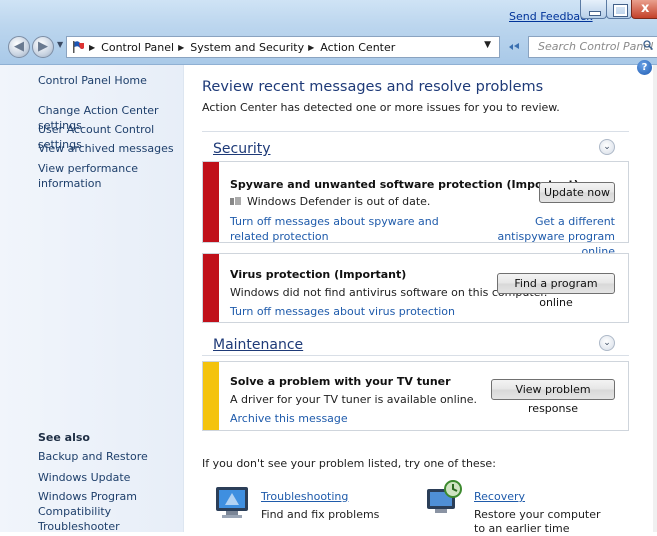 Image resolution: width=657 pixels, height=536 pixels. What do you see at coordinates (553, 397) in the screenshot?
I see `view-problem-response-button: View problem response` at bounding box center [553, 397].